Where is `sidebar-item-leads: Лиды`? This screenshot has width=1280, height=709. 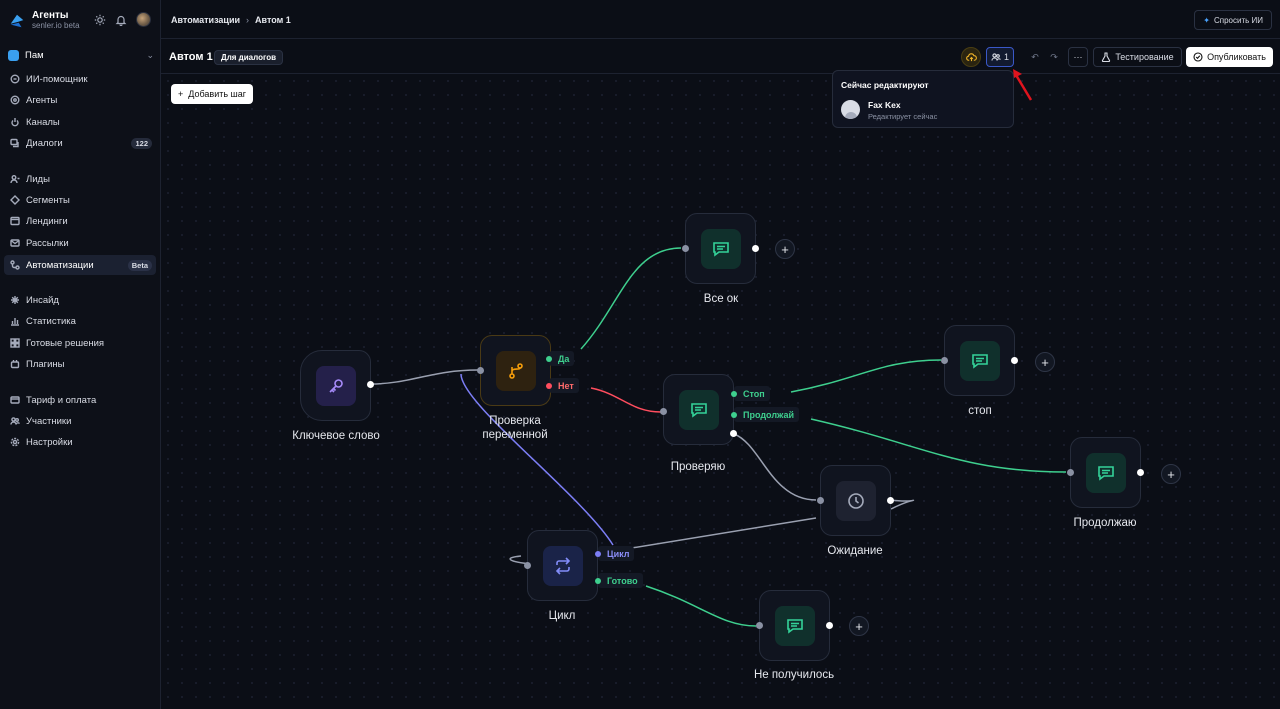
sidebar-item-leads: Лиды is located at coordinates (80, 179).